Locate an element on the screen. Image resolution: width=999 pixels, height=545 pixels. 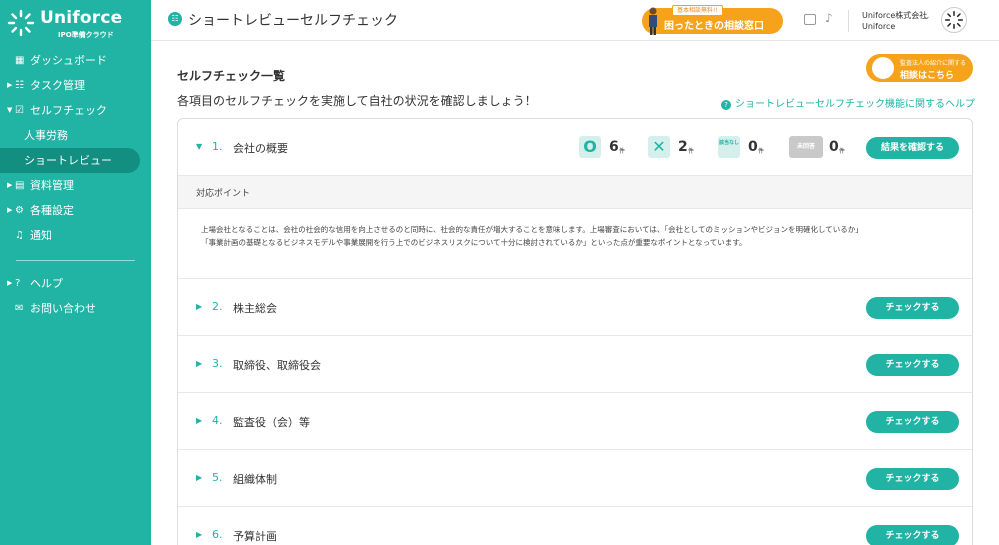
sidebar-item-label: ヘルプ is located at coordinates (46, 283).